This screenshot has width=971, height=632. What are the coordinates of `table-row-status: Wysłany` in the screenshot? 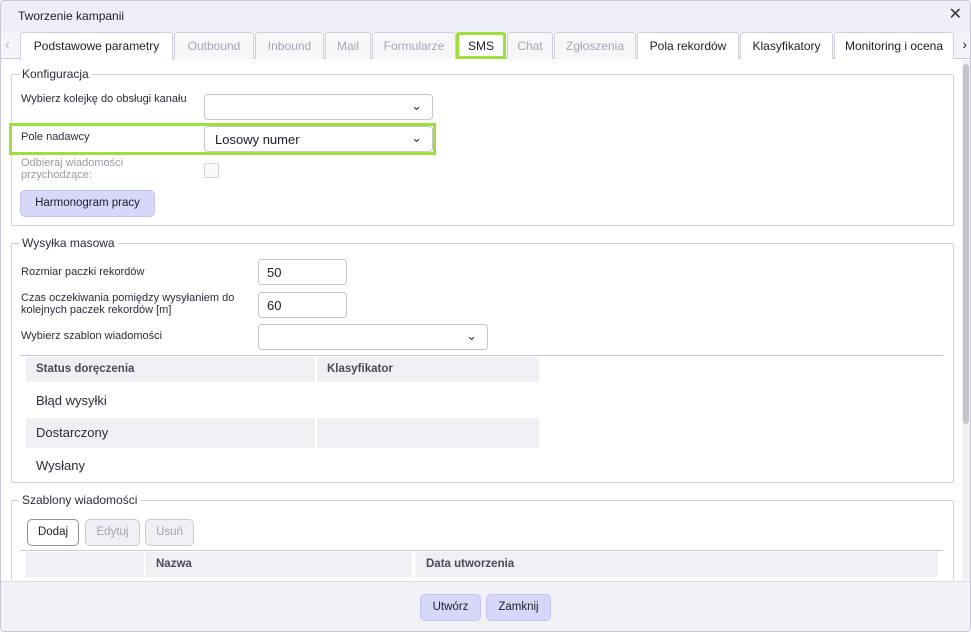 It's located at (61, 465).